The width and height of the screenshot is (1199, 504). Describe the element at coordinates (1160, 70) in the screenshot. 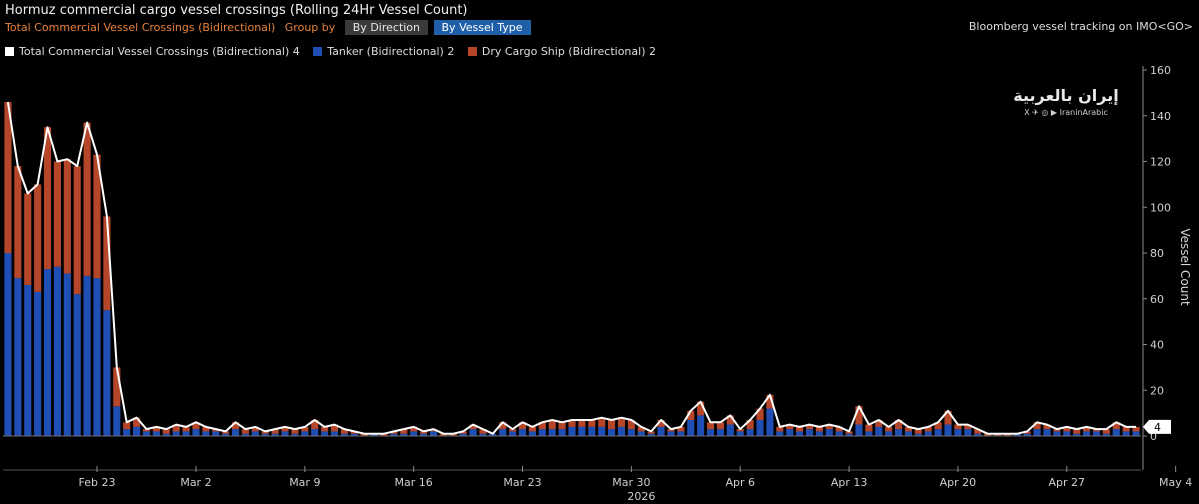

I see `y-tick-label: 160` at that location.